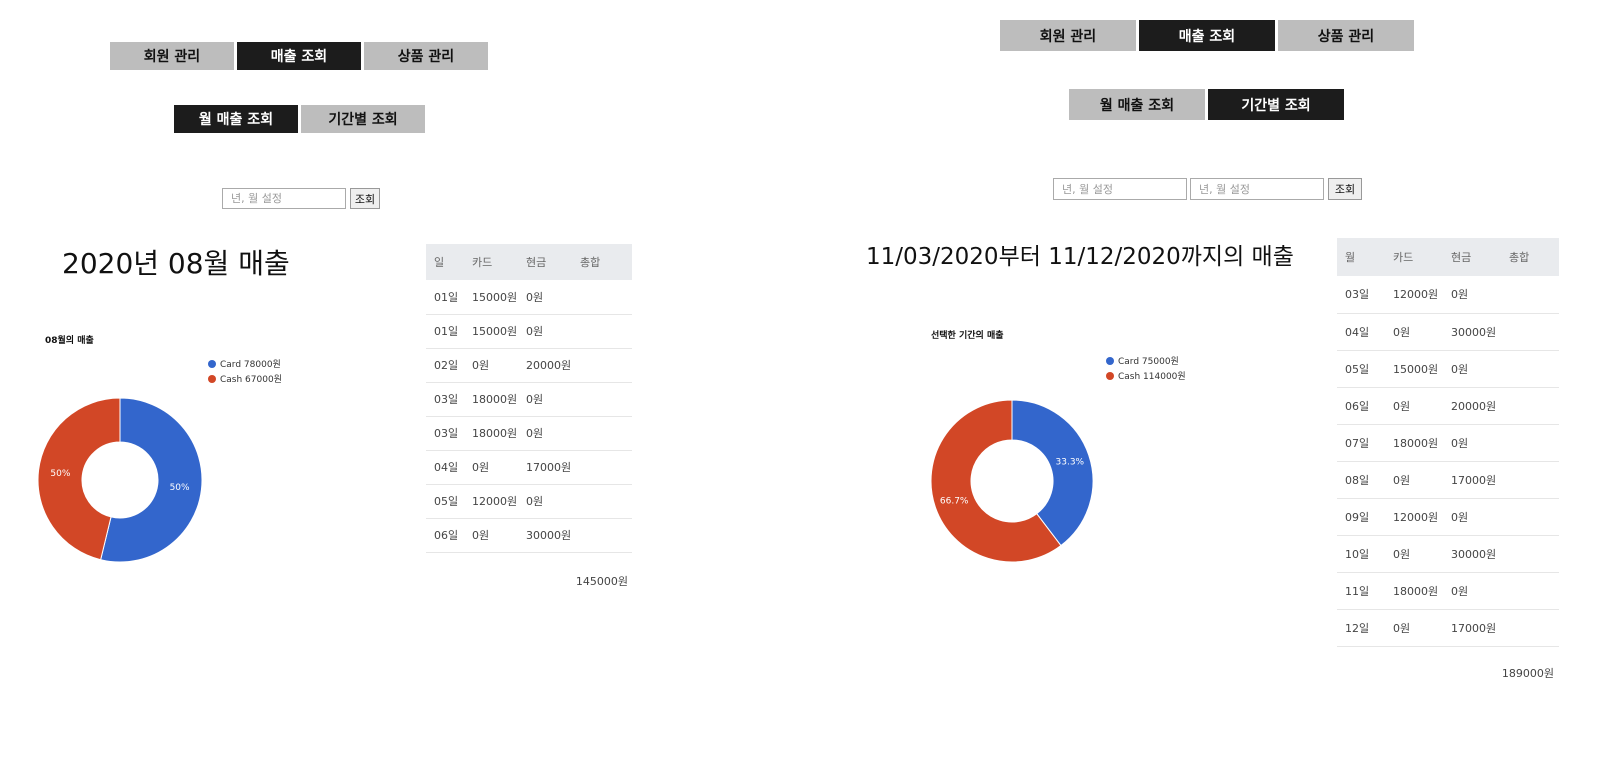 The image size is (1600, 784). What do you see at coordinates (1472, 554) in the screenshot?
I see `cell-cash: 30000원` at bounding box center [1472, 554].